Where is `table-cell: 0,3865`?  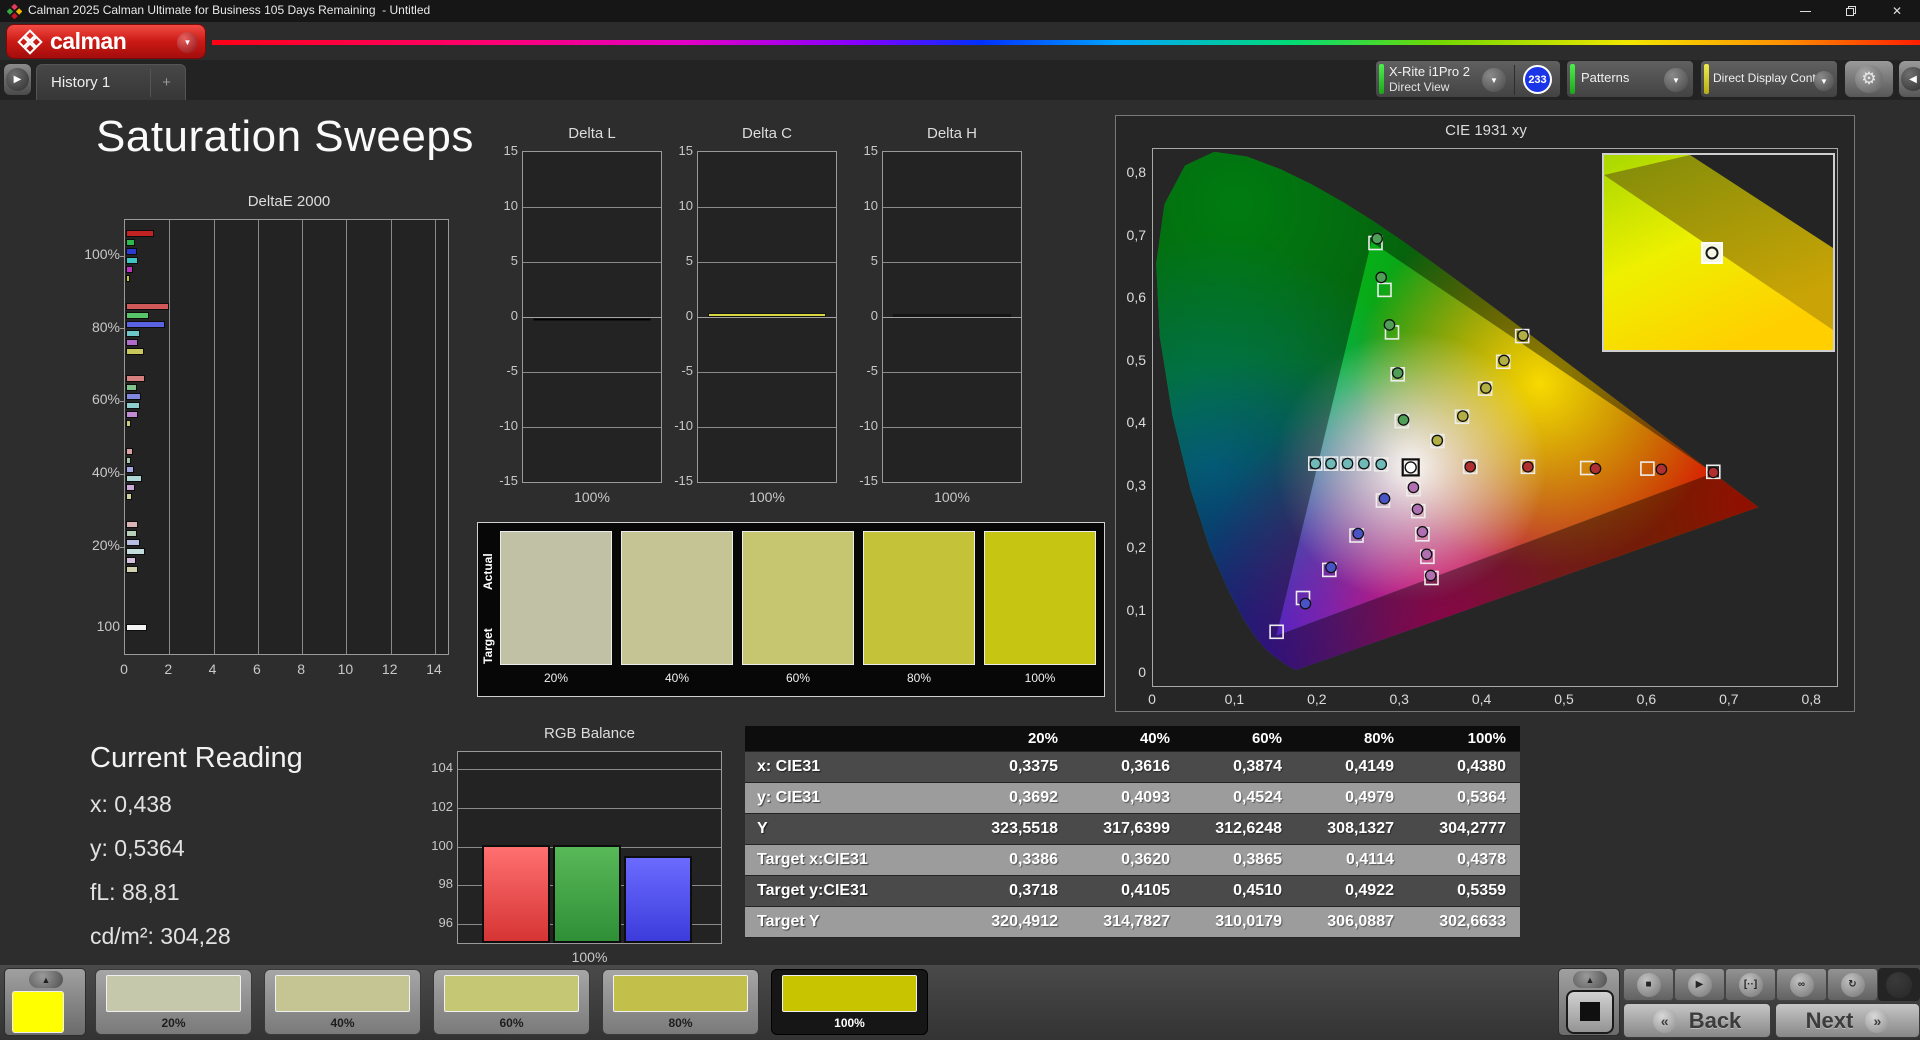 table-cell: 0,3865 is located at coordinates (1257, 859).